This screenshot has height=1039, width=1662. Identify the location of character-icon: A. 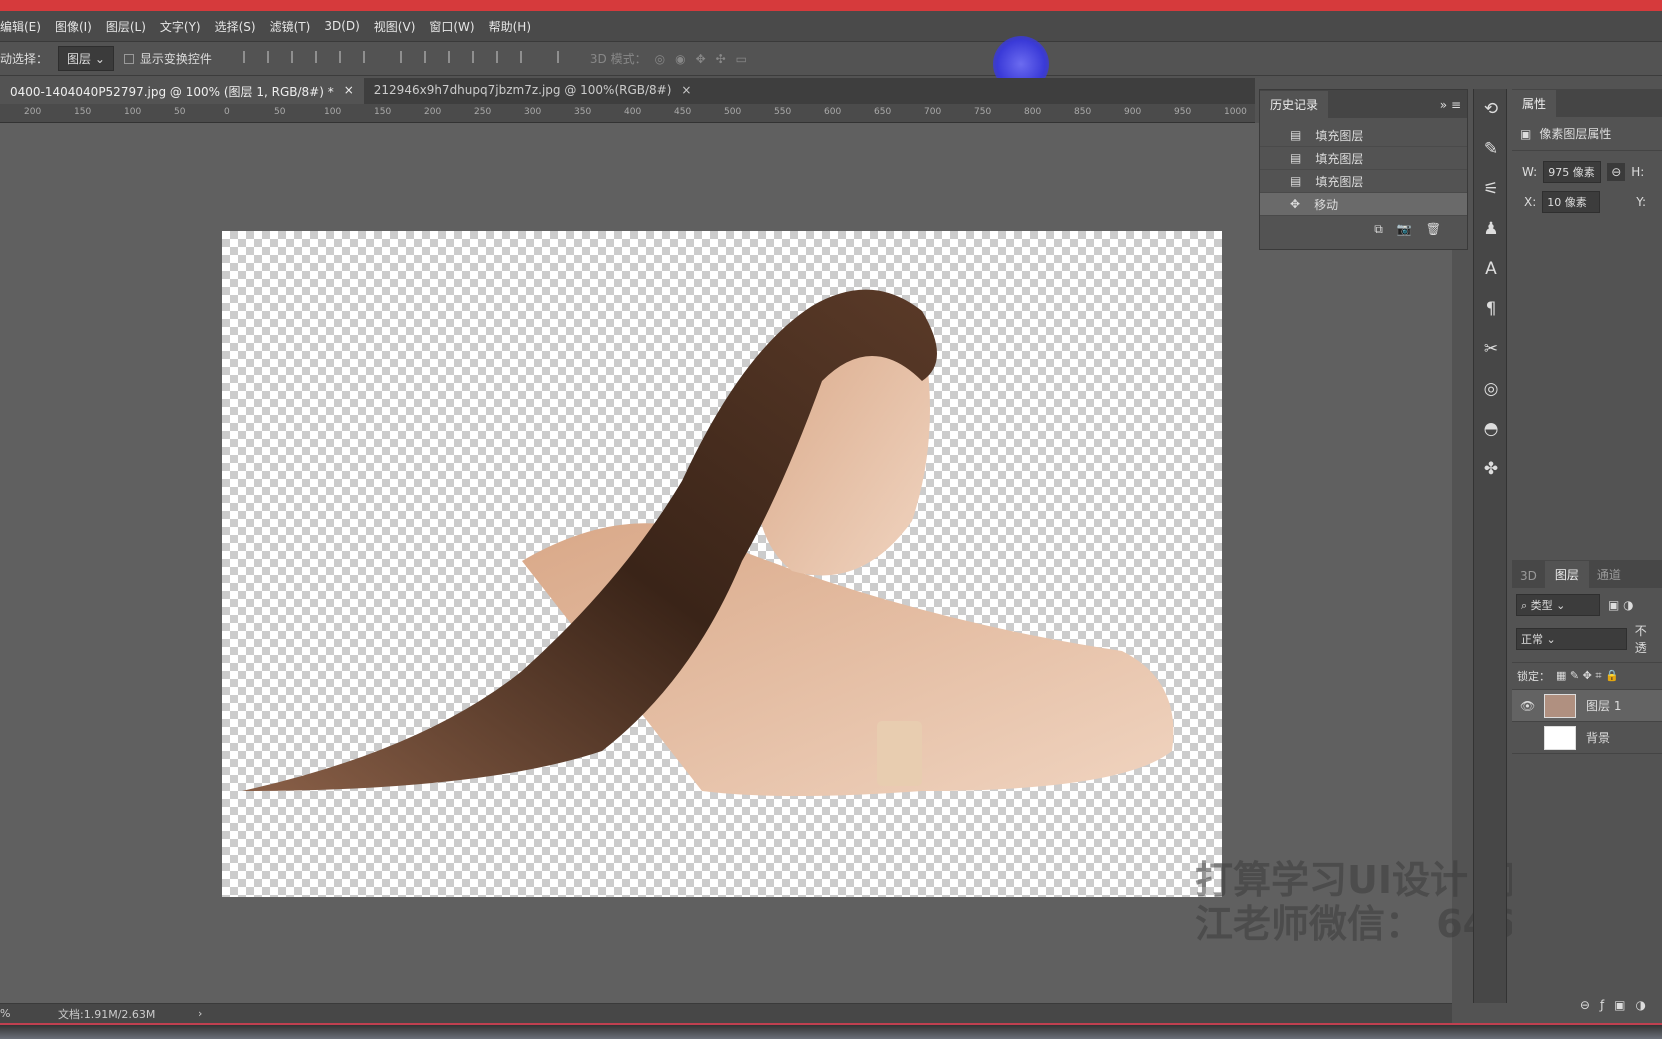
(1491, 269).